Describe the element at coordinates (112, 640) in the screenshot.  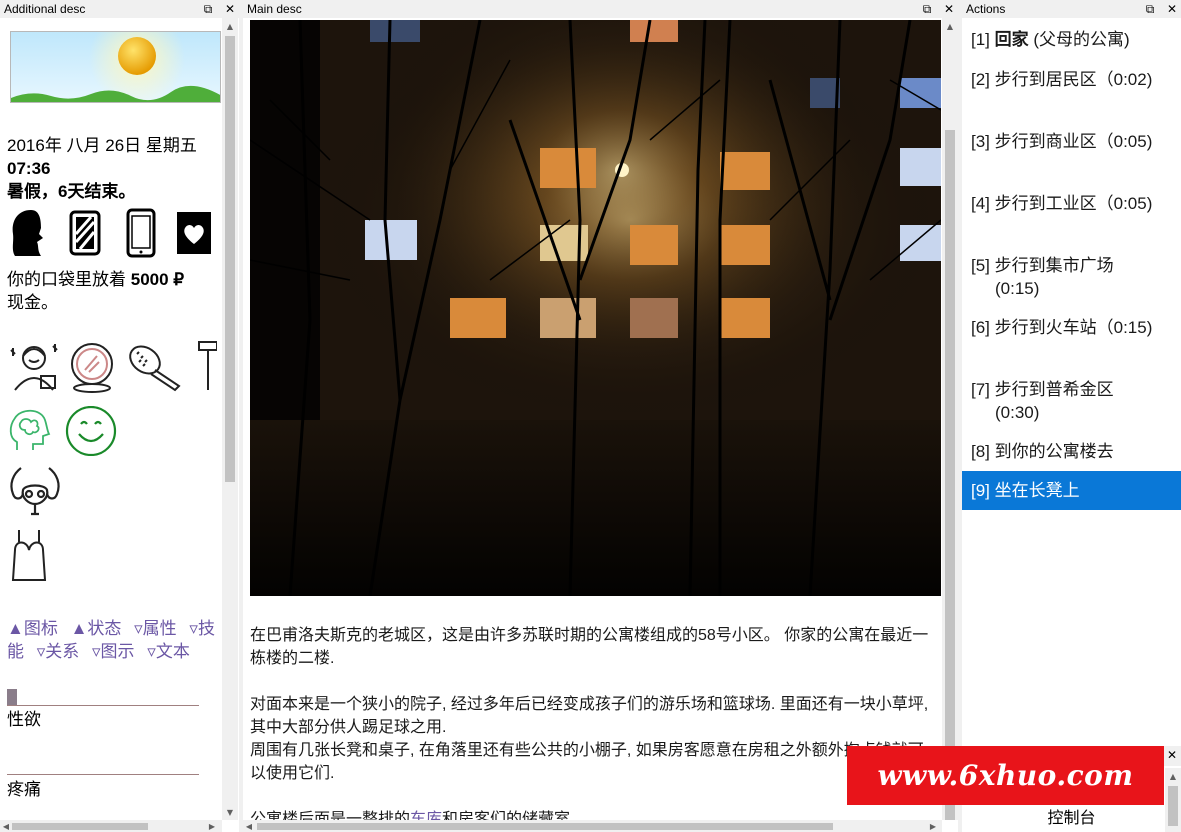
I see `left-tabs: ▲图标 ▲状态 ▿属性 ▿技能 ▿关系 ▿图示 ▿文本` at that location.